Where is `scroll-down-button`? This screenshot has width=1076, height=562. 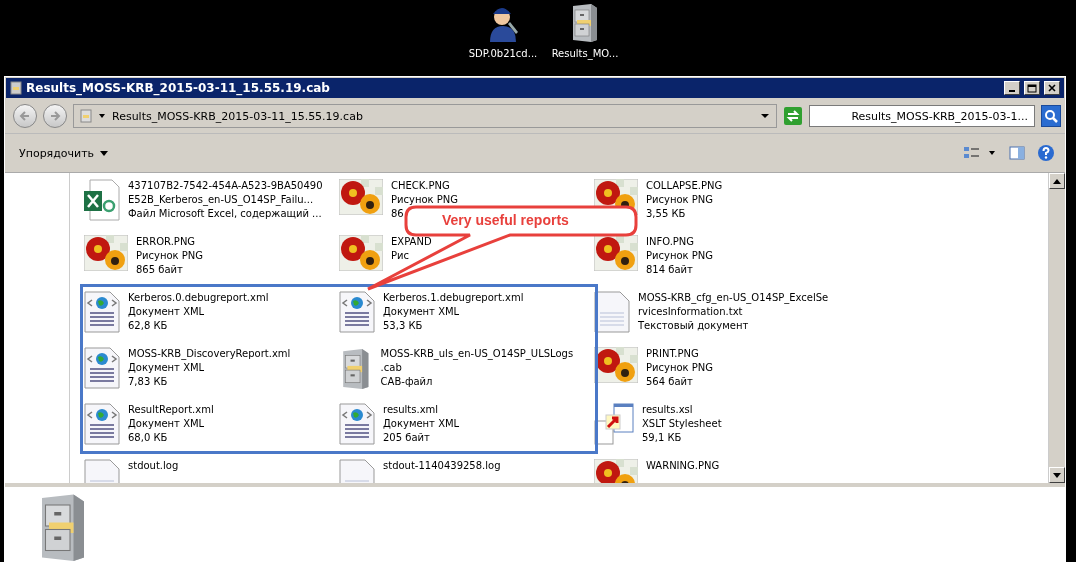
scroll-down-button is located at coordinates (1057, 475).